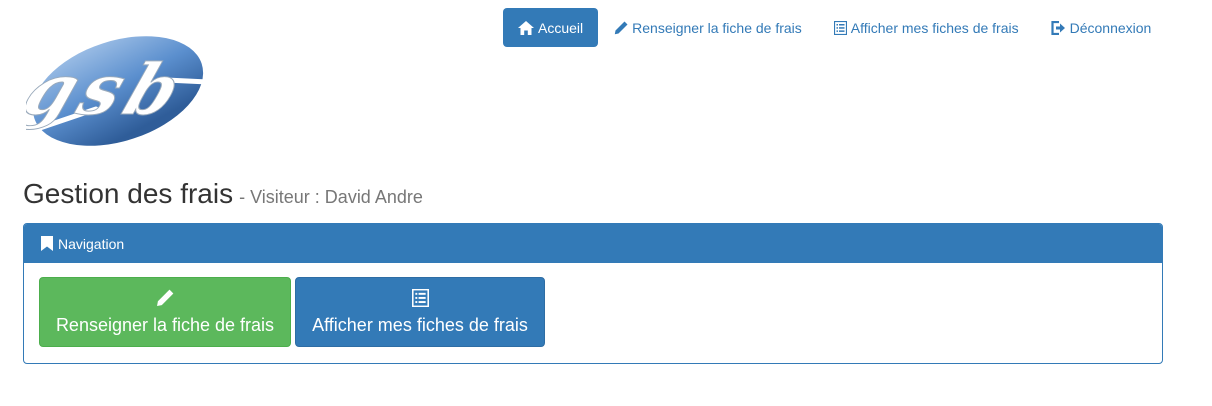 The width and height of the screenshot is (1212, 406). Describe the element at coordinates (420, 324) in the screenshot. I see `afficher-fiches-label: Afficher mes fiches de frais` at that location.